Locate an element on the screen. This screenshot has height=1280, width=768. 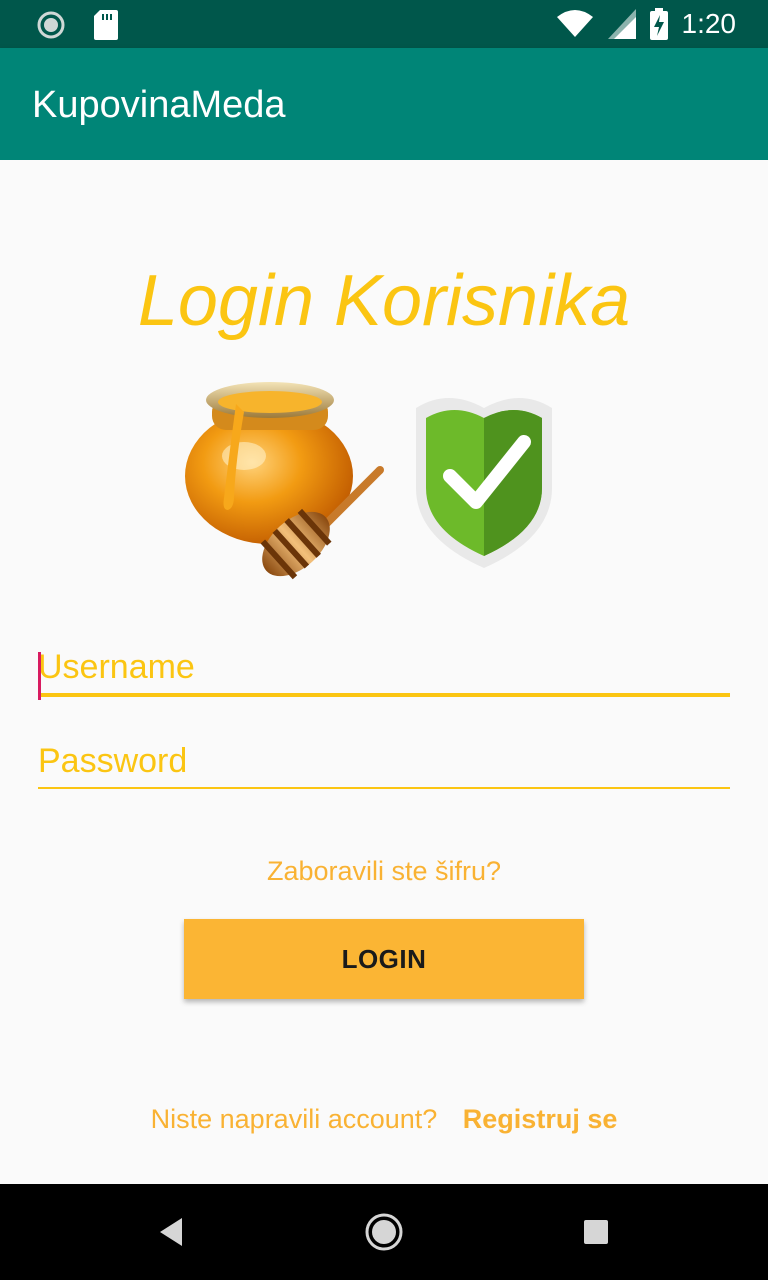
sd-card-icon is located at coordinates (106, 25).